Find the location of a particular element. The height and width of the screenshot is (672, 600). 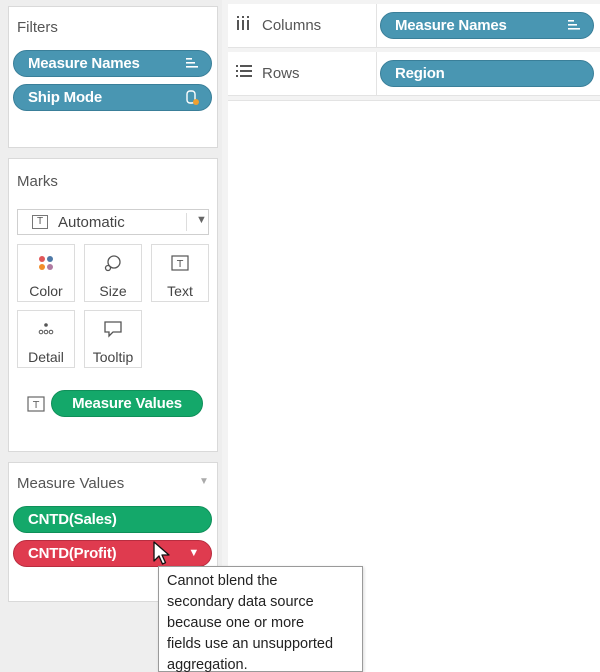

marks-size-button: Size is located at coordinates (113, 273).